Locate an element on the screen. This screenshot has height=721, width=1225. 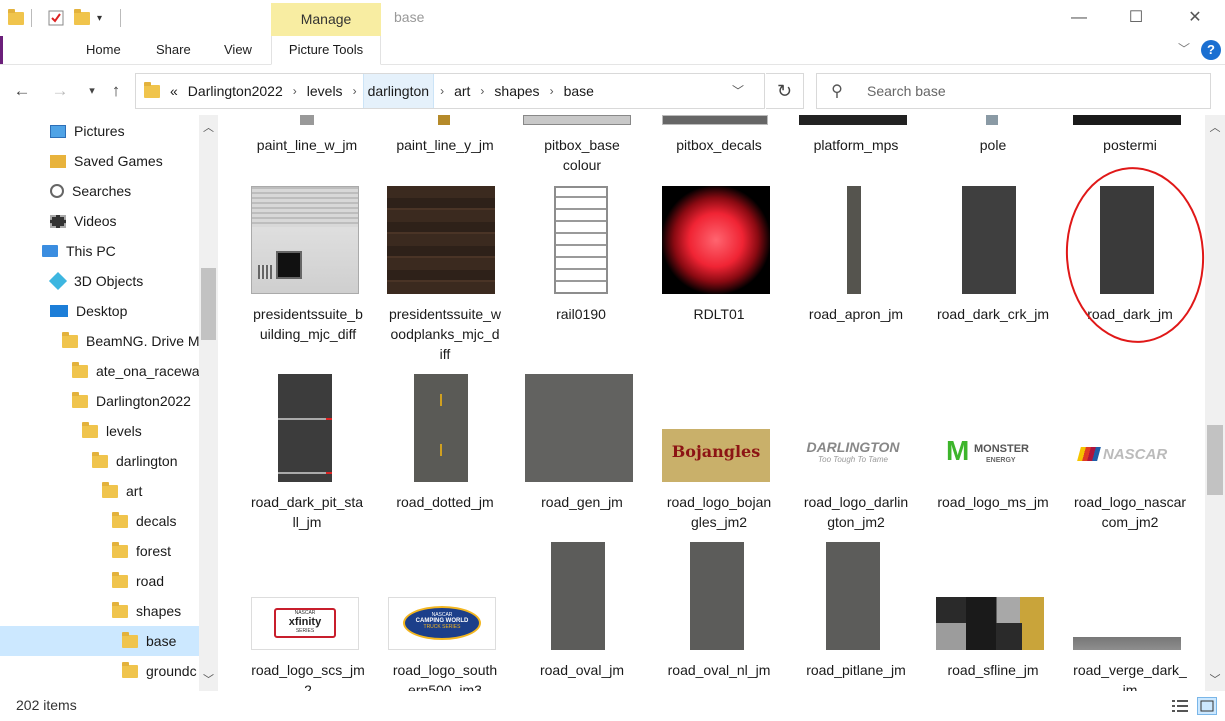
search-input: Search base is located at coordinates (906, 91).